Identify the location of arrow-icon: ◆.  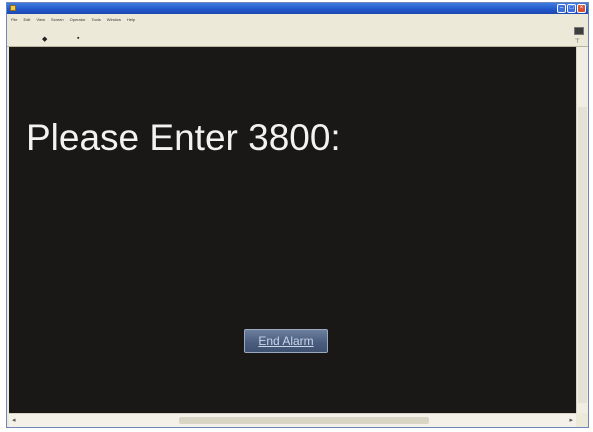
(44, 40).